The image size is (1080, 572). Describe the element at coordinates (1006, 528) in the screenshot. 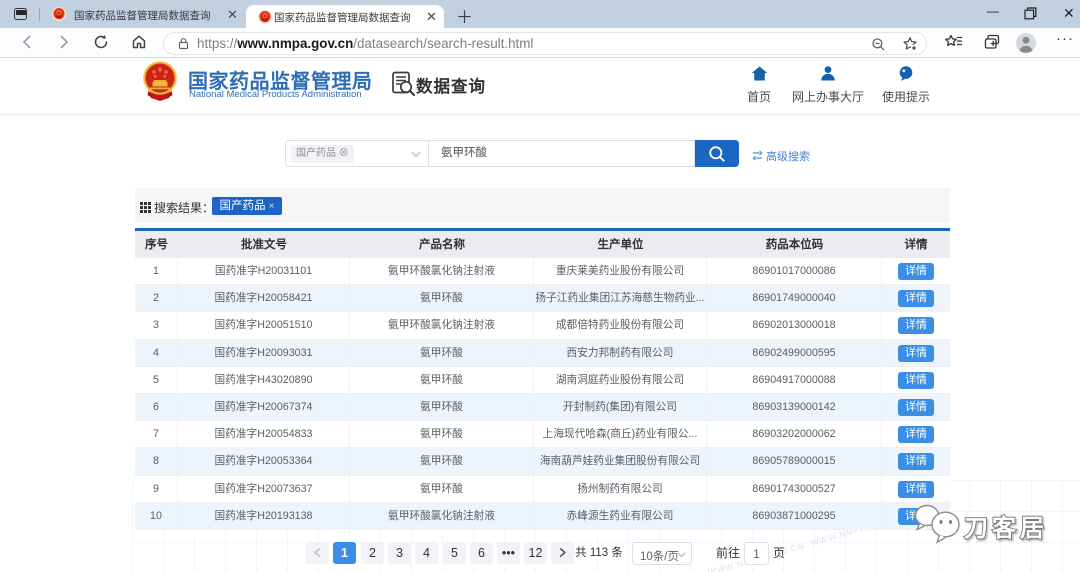

I see `svg-text: 刀客居` at that location.